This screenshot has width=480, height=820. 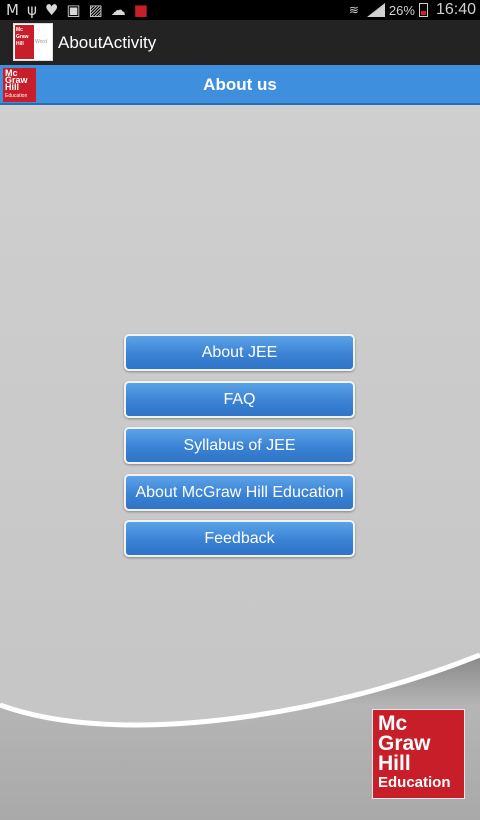 I want to click on battery-icon, so click(x=423, y=10).